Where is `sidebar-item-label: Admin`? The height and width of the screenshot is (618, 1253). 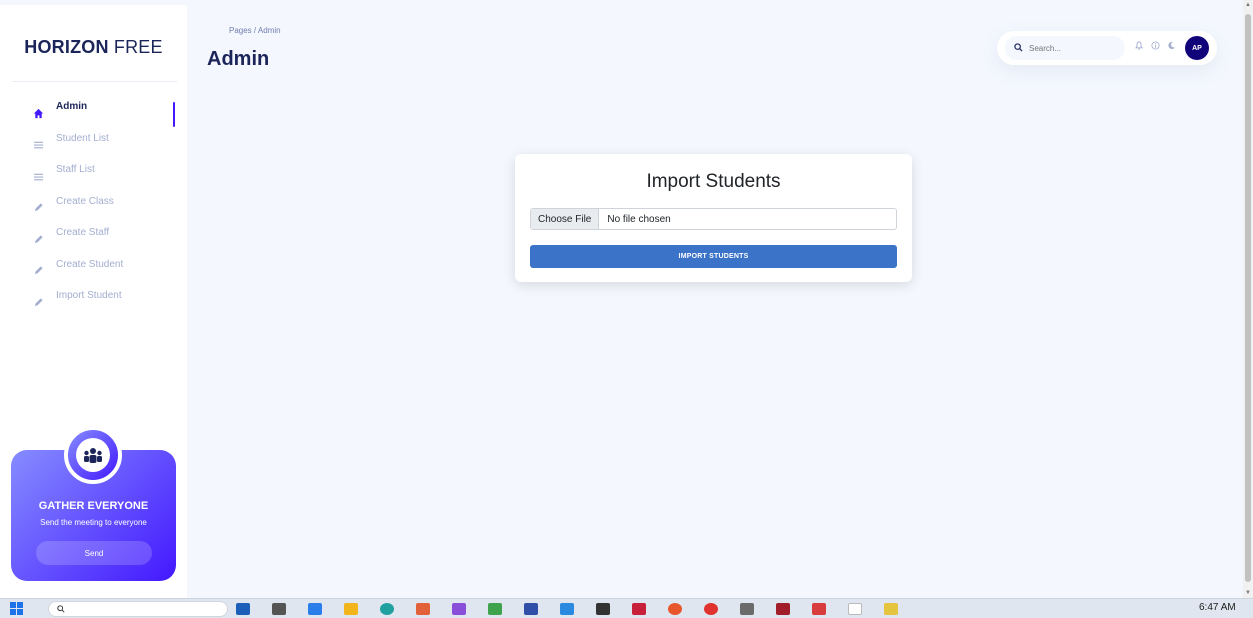
sidebar-item-label: Admin is located at coordinates (72, 106).